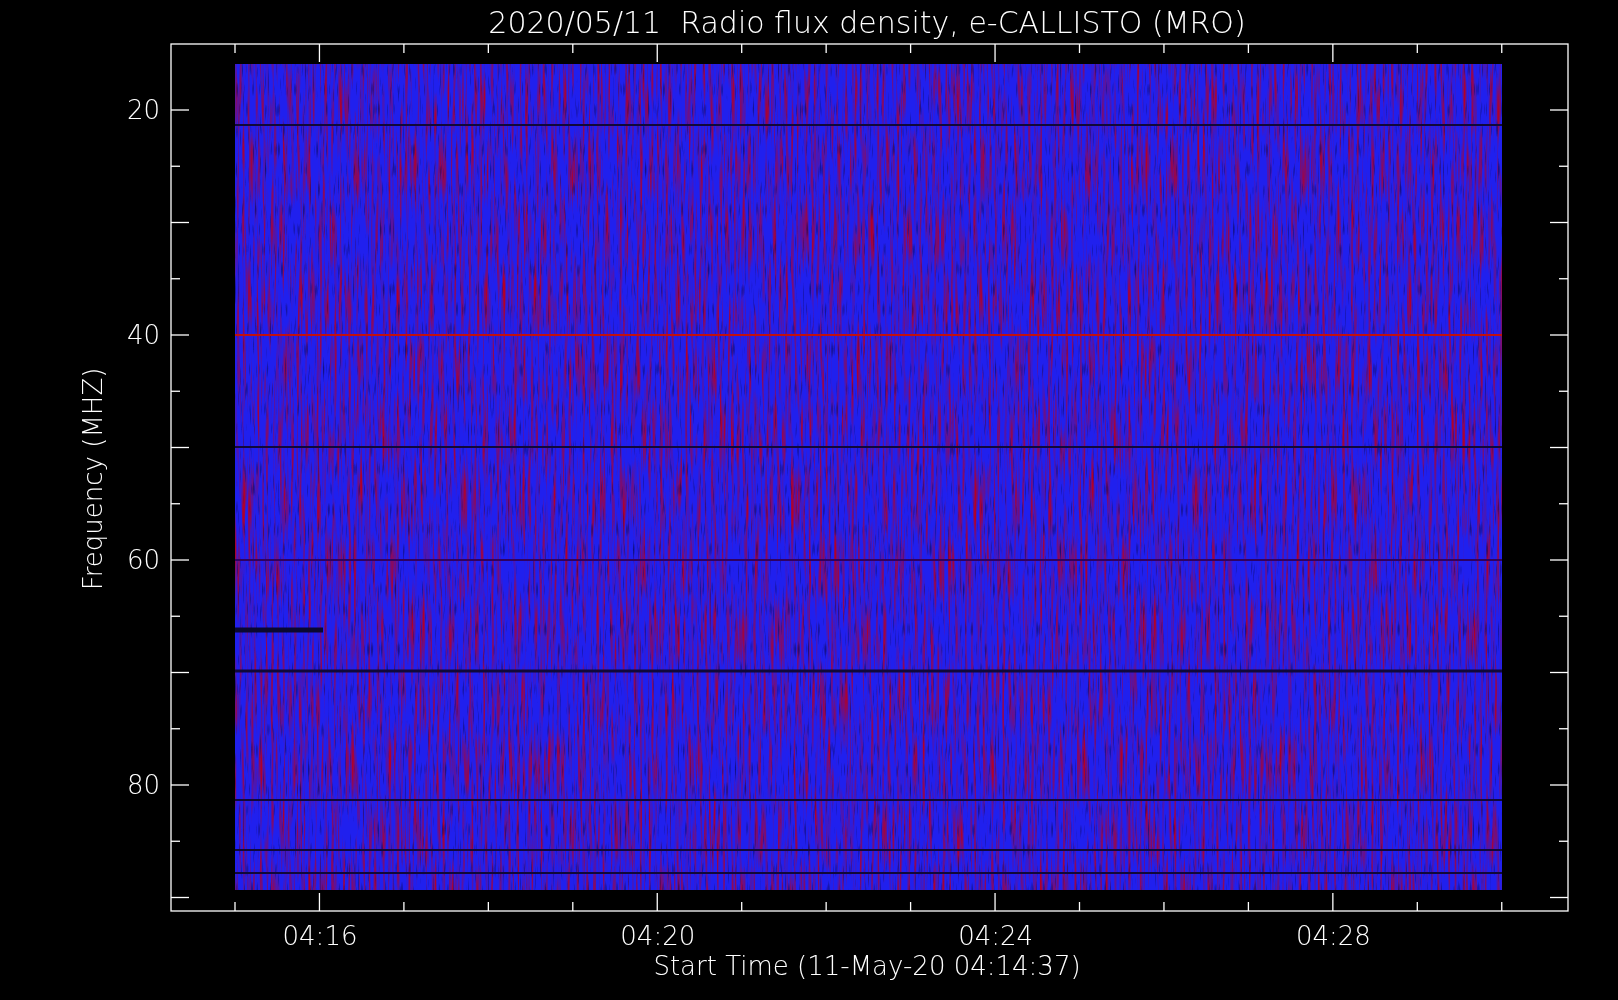 Image resolution: width=1618 pixels, height=1000 pixels. Describe the element at coordinates (143, 785) in the screenshot. I see `y-tick-label: 80` at that location.